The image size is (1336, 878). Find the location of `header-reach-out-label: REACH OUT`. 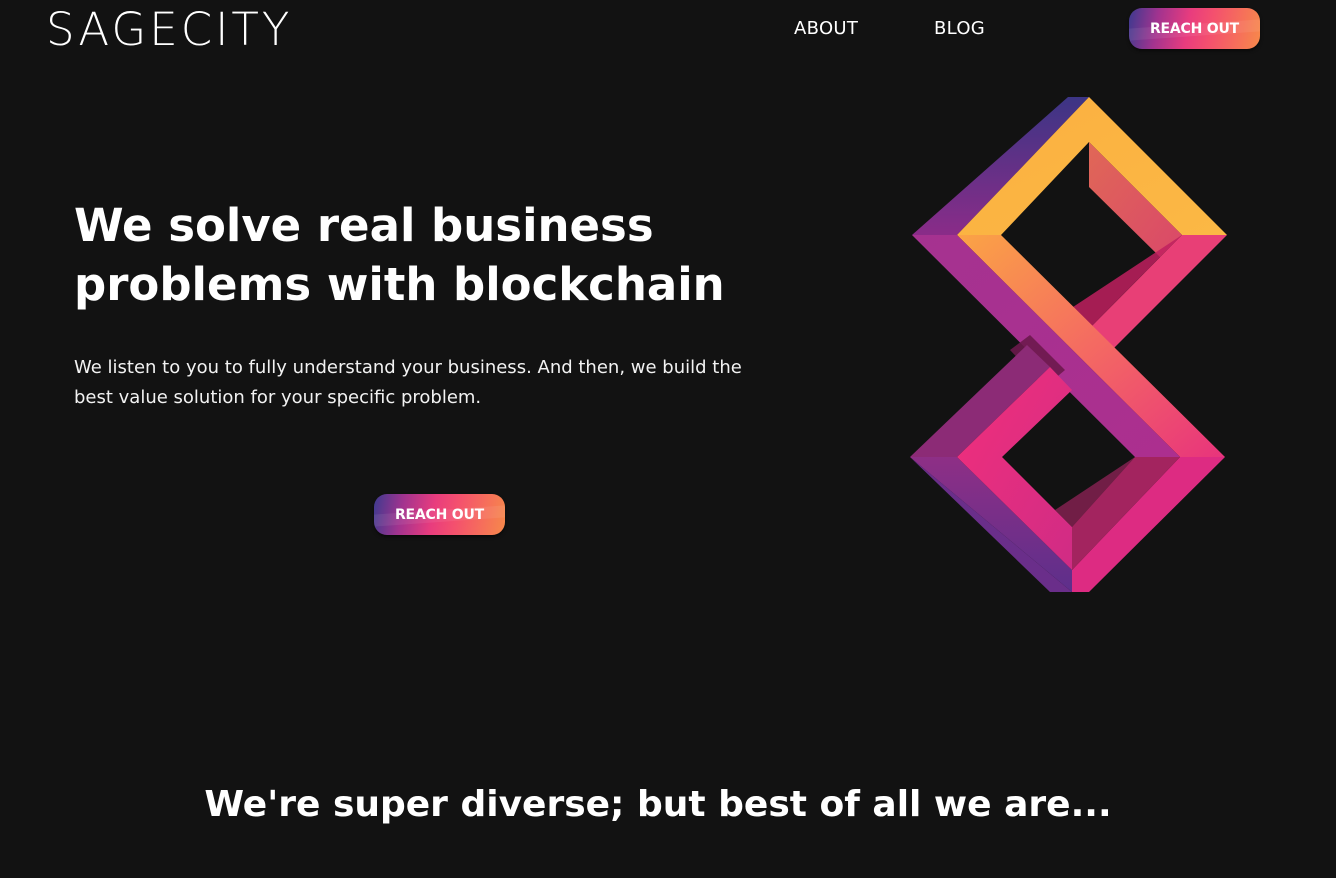

header-reach-out-label: REACH OUT is located at coordinates (1194, 28).